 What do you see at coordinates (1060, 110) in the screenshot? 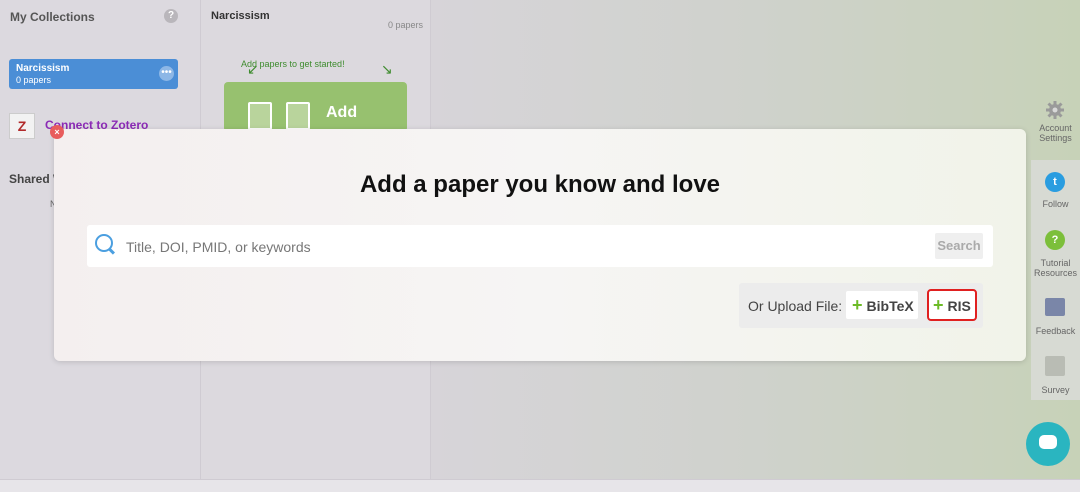
I see `gear-icon` at bounding box center [1060, 110].